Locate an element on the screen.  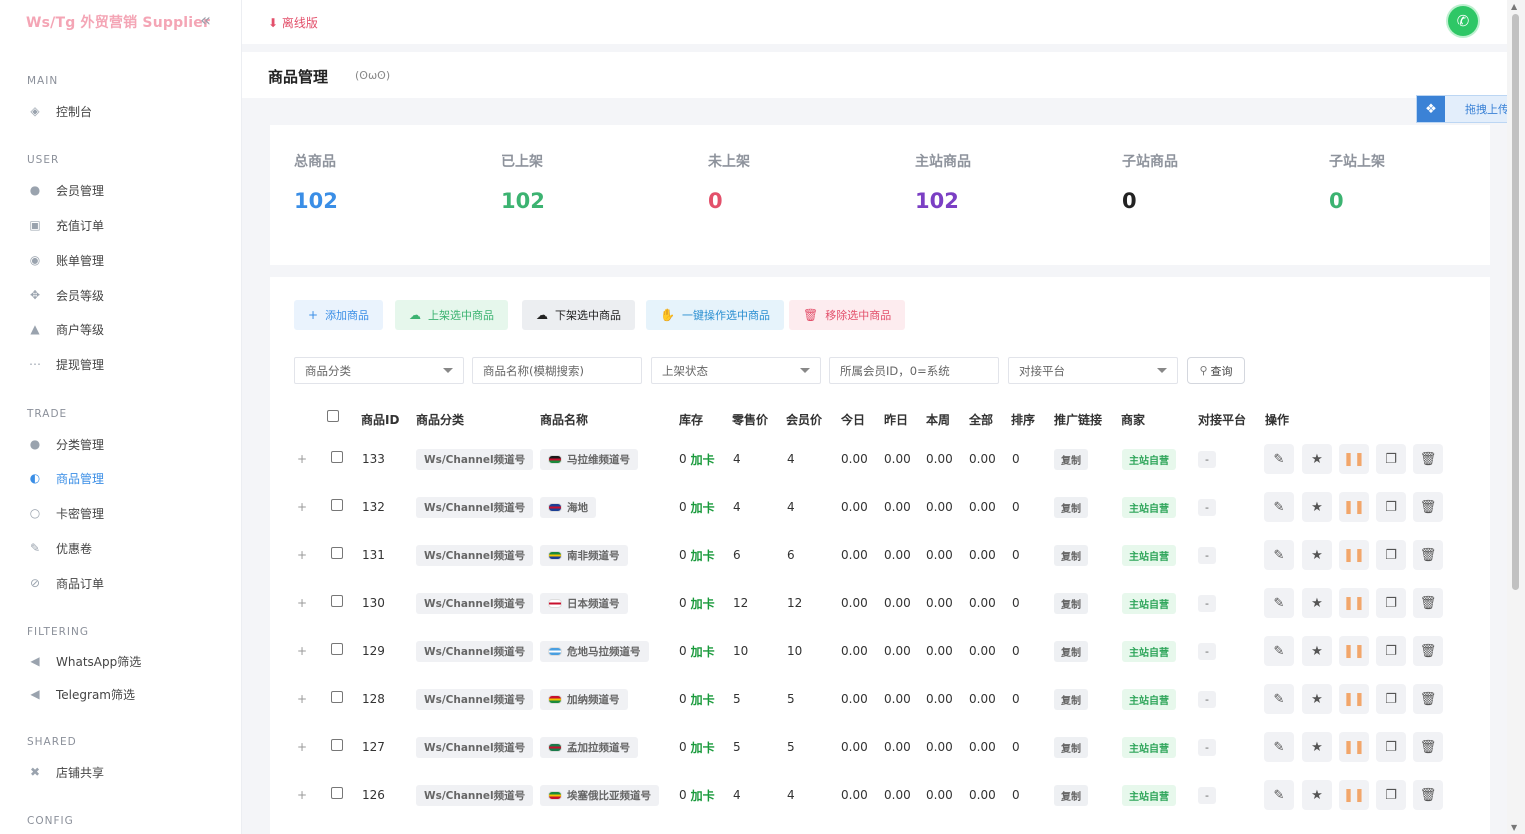
category-select: 商品分类 is located at coordinates (379, 370).